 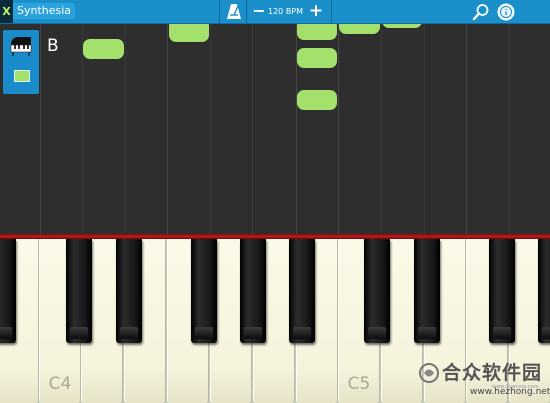 What do you see at coordinates (21, 62) in the screenshot?
I see `track-selector` at bounding box center [21, 62].